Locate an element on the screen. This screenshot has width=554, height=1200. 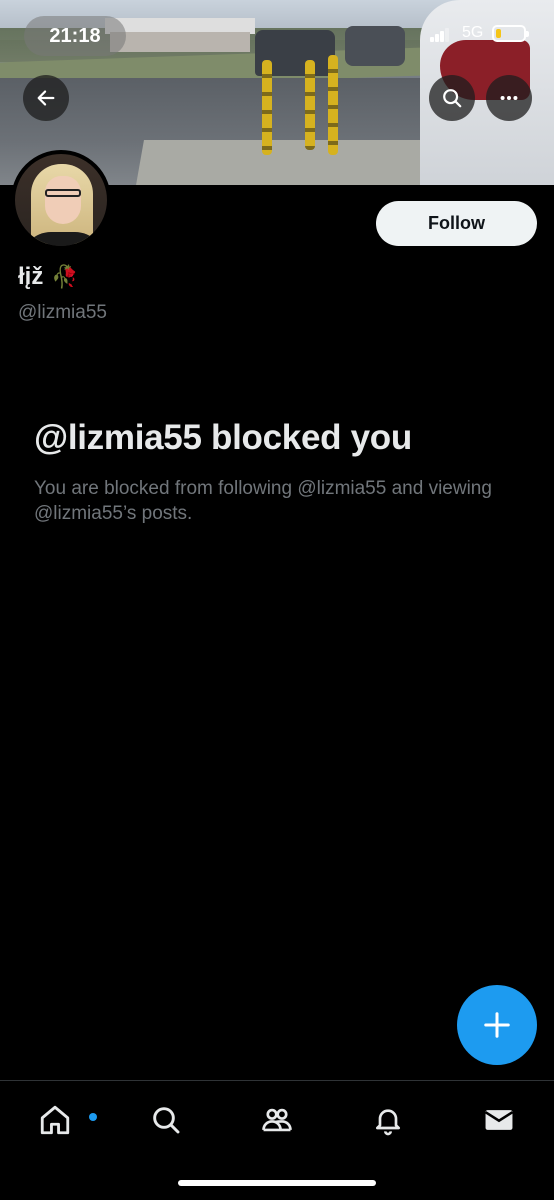
notification-dot is located at coordinates (93, 1117).